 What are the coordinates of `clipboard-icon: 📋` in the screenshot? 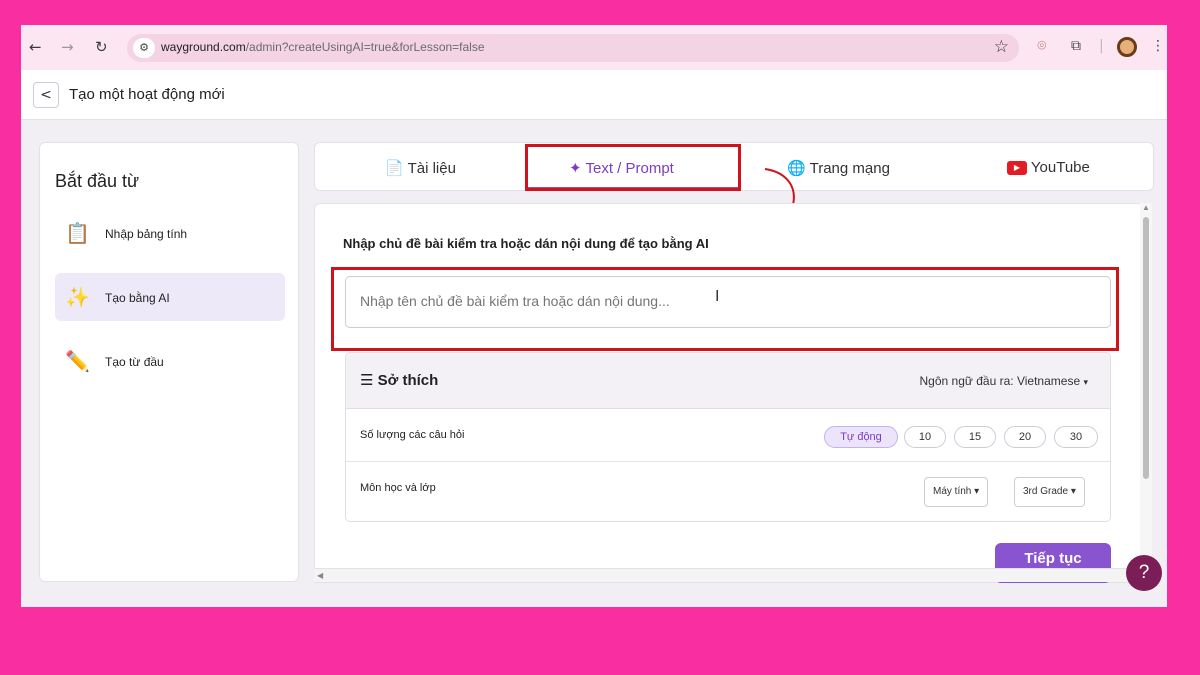 It's located at (77, 234).